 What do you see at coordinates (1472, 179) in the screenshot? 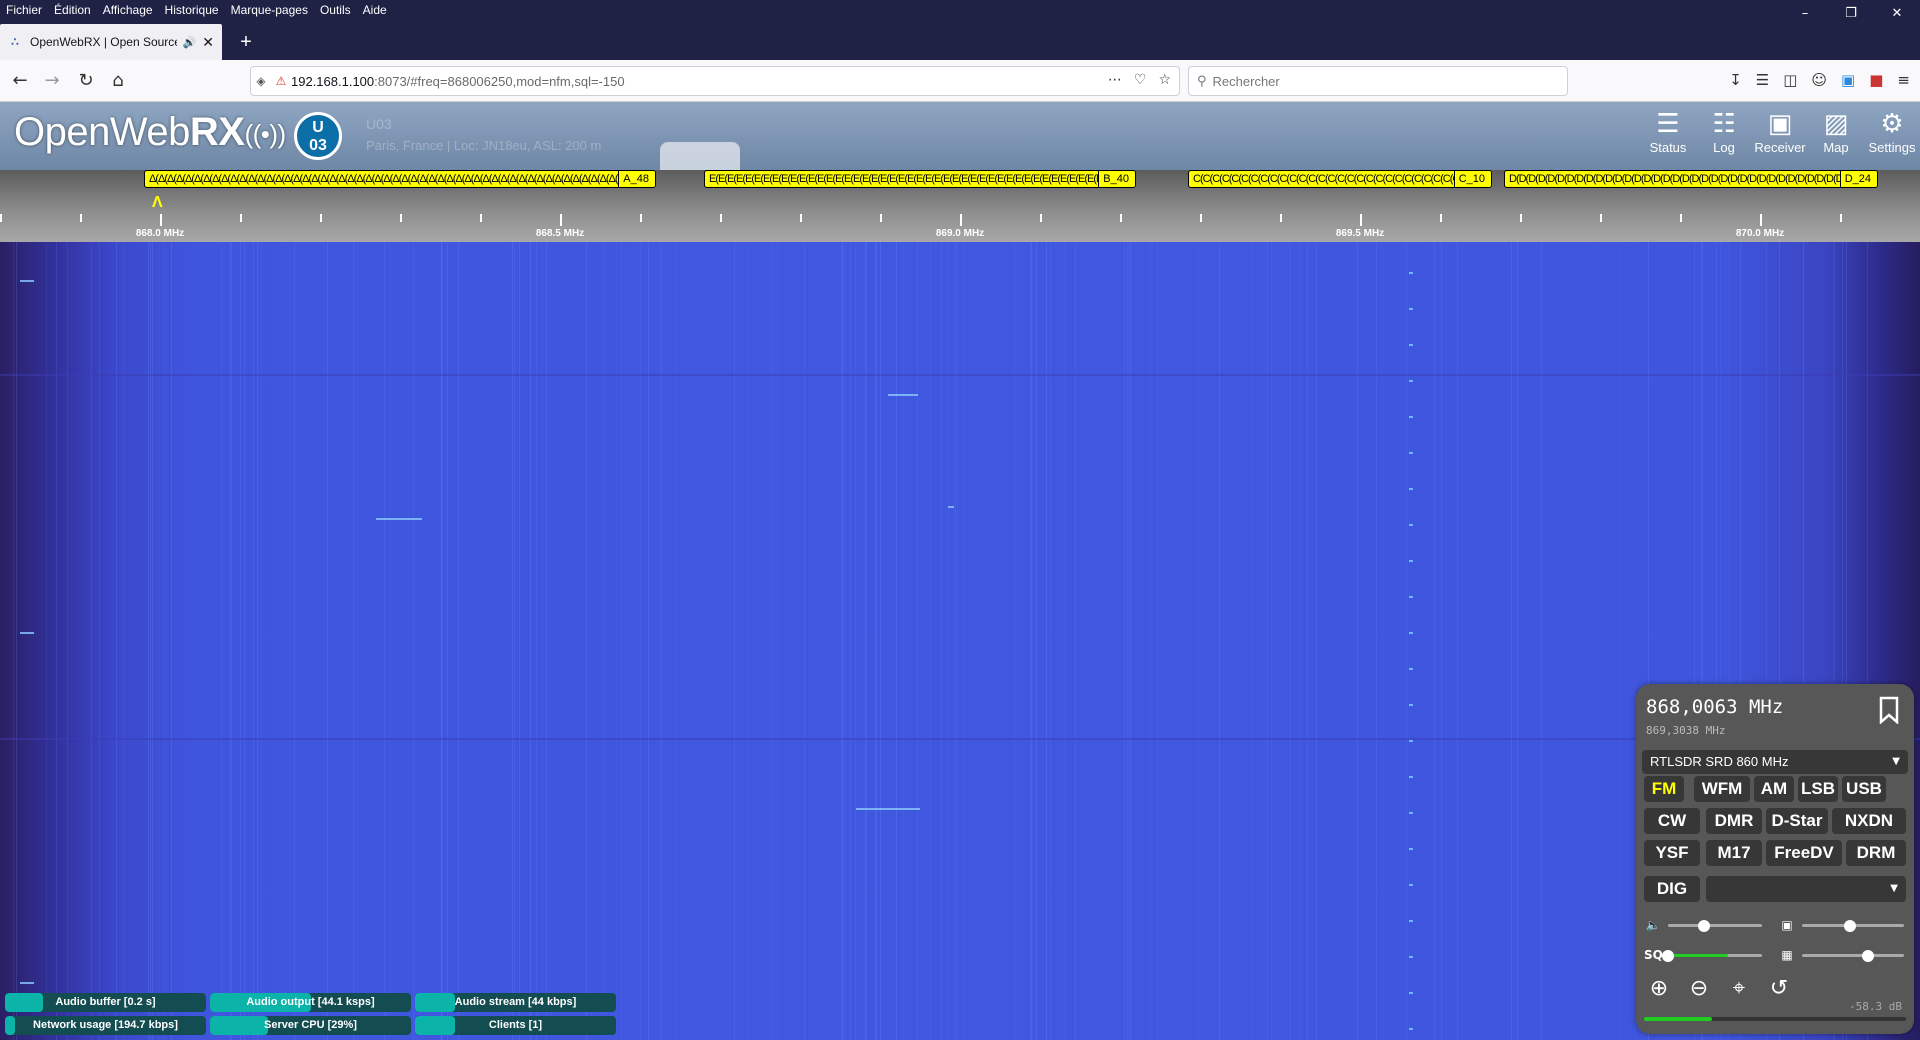
I see `bookmark-label: C_10` at bounding box center [1472, 179].